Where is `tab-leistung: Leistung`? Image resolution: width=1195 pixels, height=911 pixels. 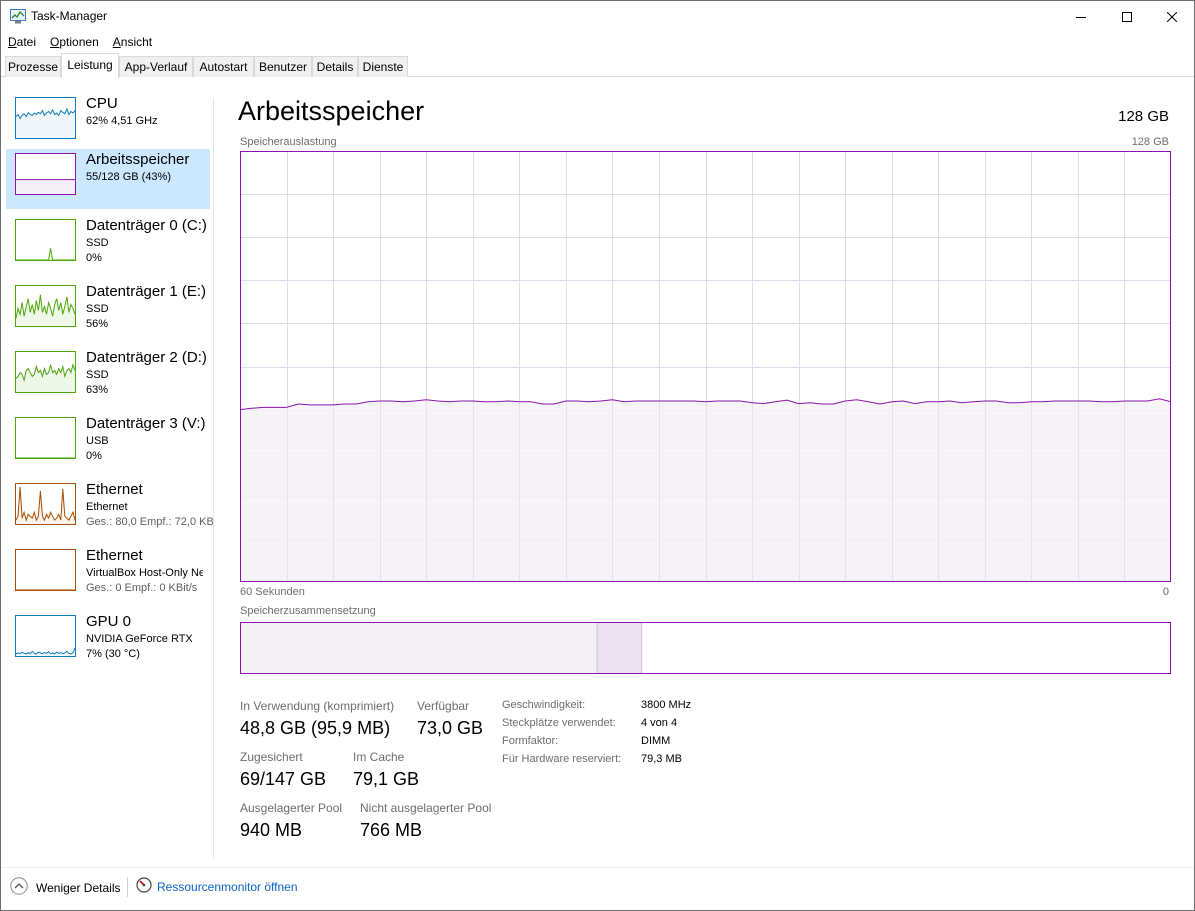 tab-leistung: Leistung is located at coordinates (90, 65).